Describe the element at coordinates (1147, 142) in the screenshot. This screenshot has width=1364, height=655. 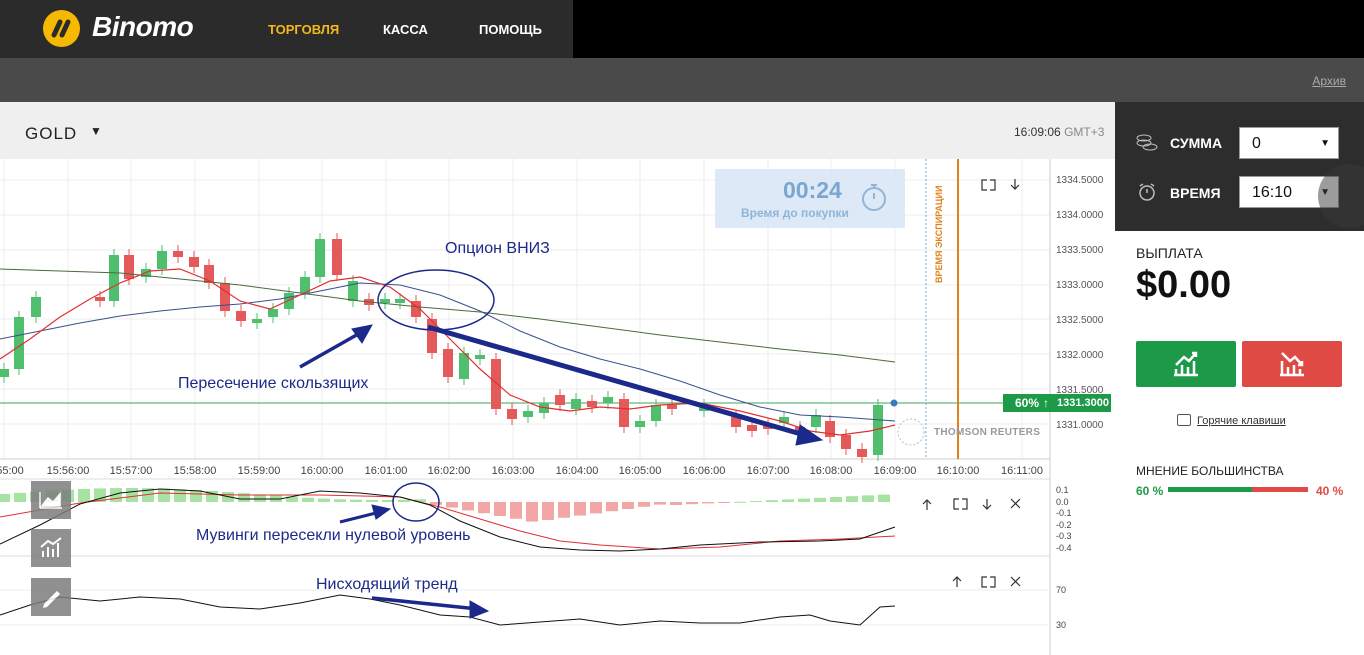
I see `coins-icon` at that location.